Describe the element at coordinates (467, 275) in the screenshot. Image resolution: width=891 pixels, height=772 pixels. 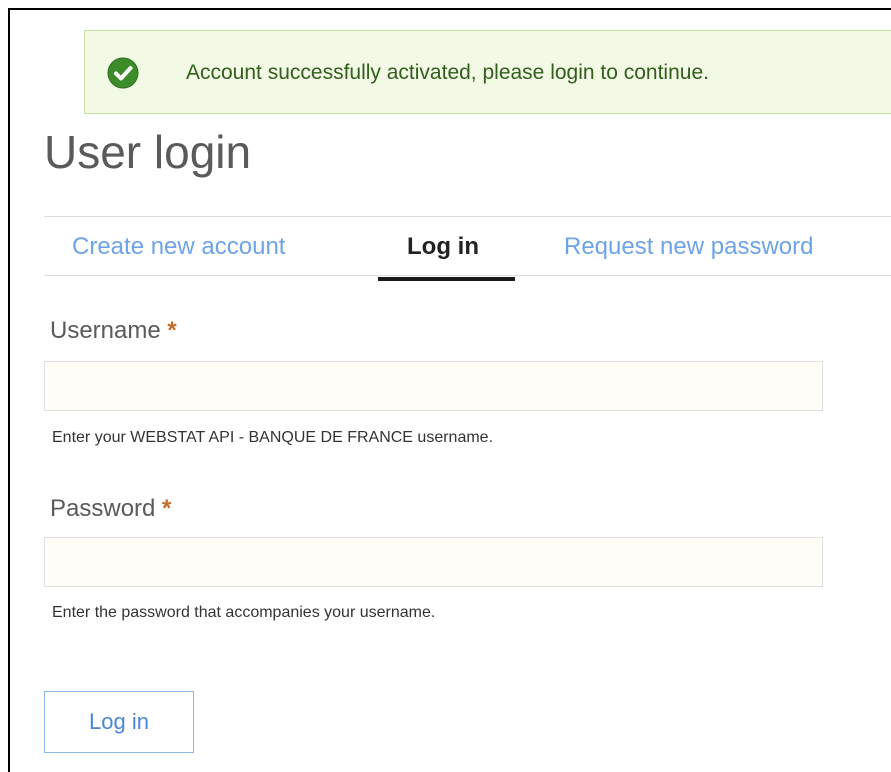
I see `tabs-bottom-divider` at that location.